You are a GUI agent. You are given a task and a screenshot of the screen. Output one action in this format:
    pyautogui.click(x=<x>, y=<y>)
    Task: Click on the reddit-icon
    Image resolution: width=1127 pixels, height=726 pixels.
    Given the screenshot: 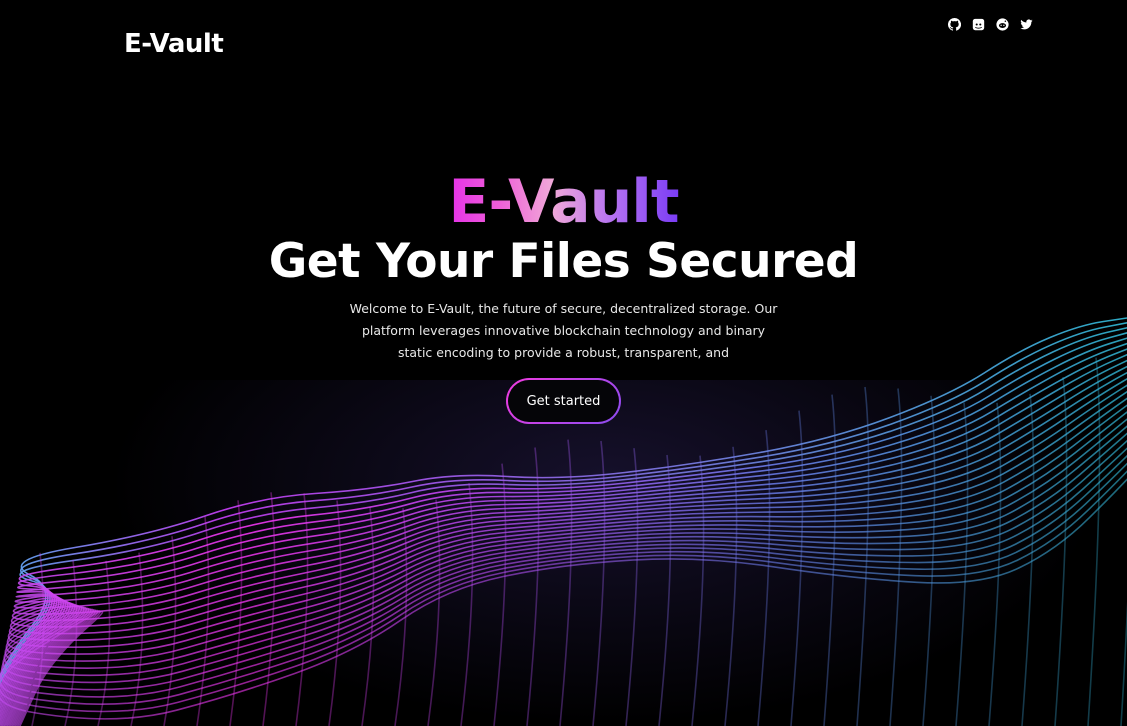 What is the action you would take?
    pyautogui.click(x=1002, y=24)
    